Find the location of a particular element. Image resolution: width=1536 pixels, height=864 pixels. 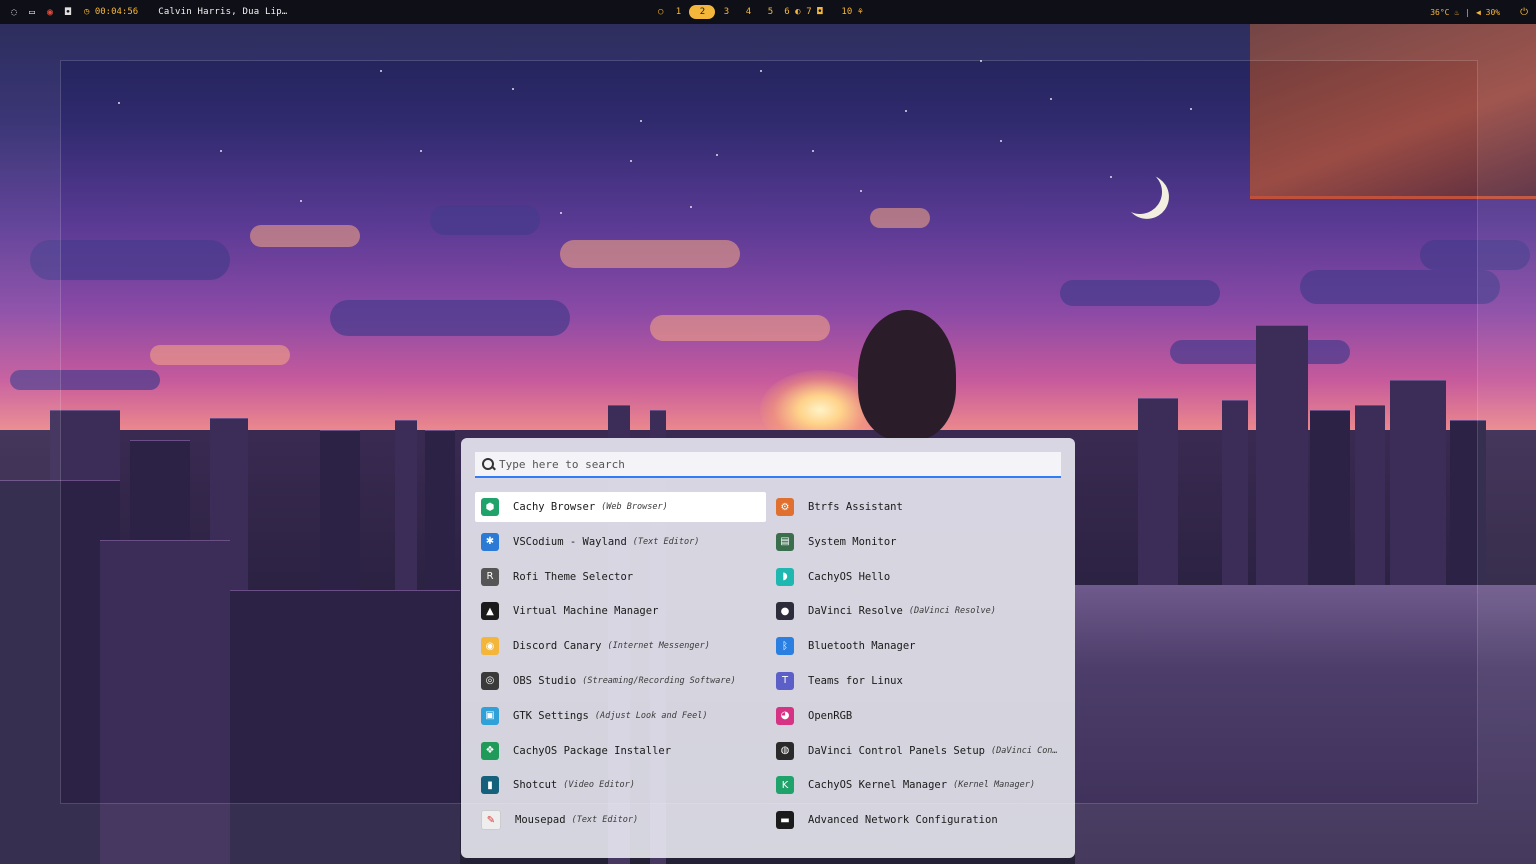

network-config-icon: ▬ is located at coordinates (785, 820).